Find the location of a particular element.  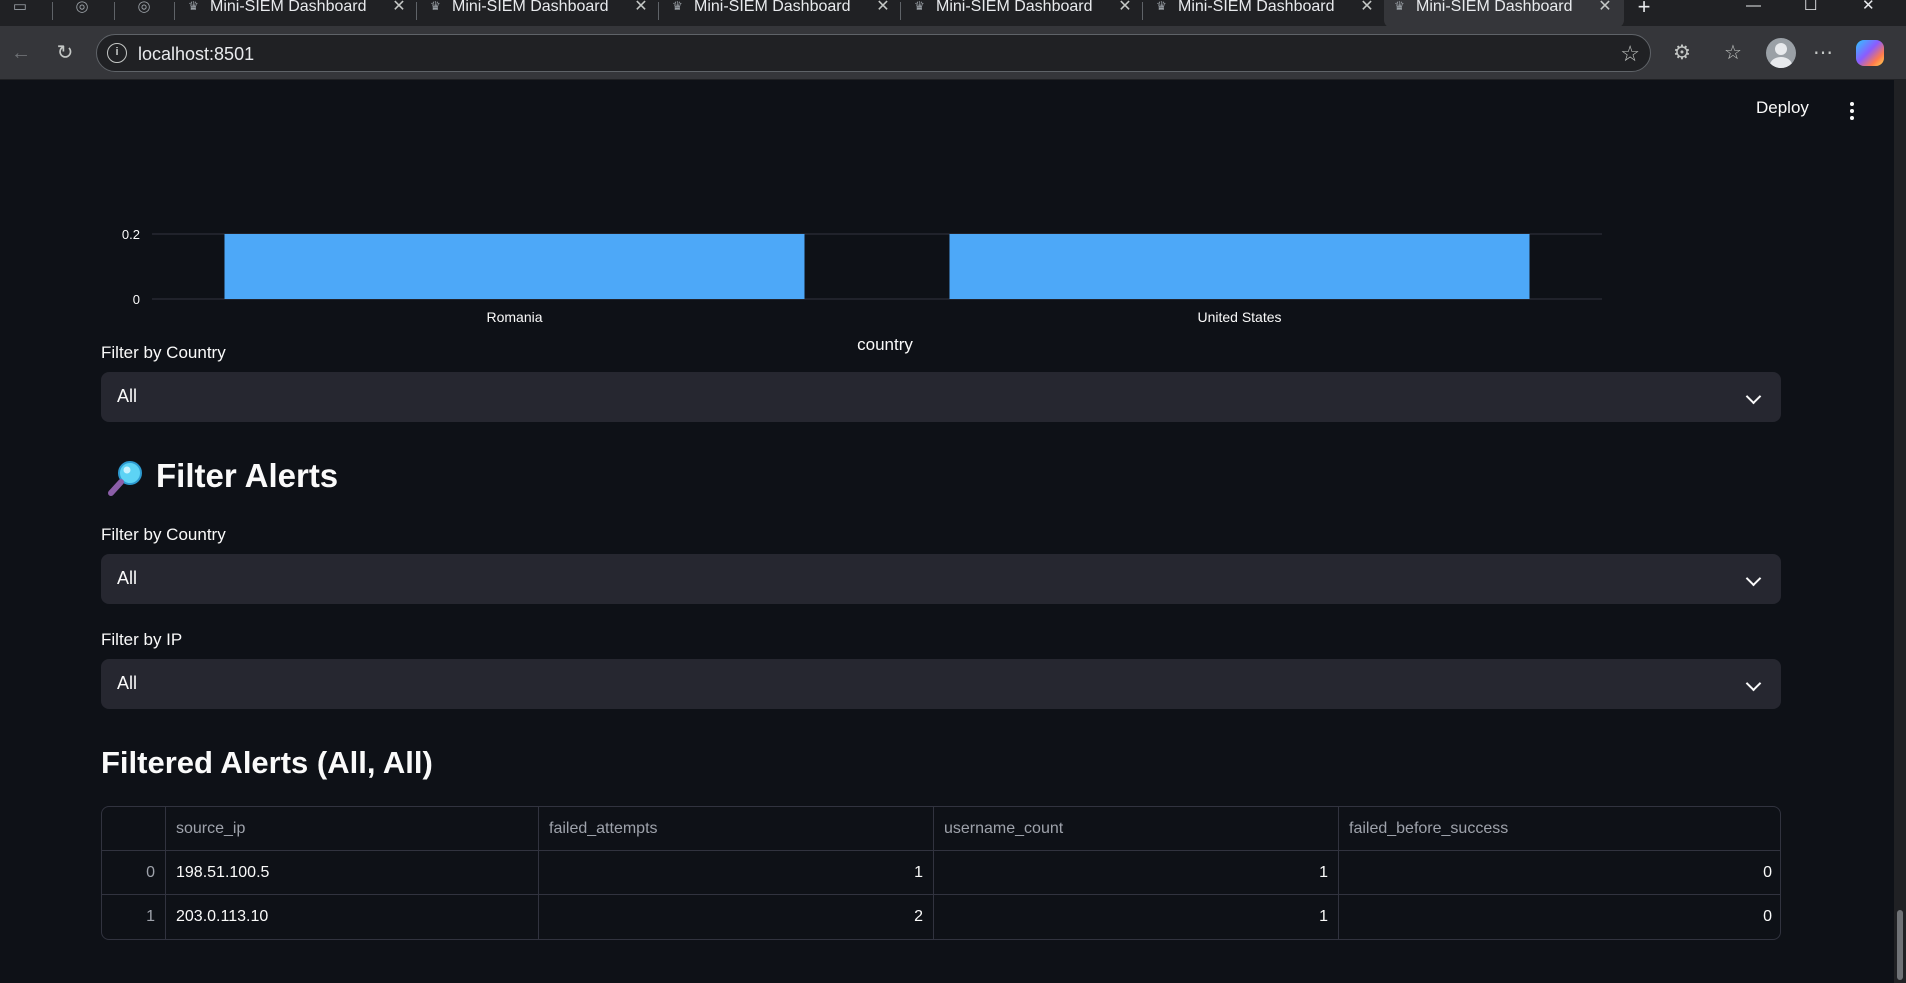

column-header-username-count: username_count is located at coordinates (1136, 829).